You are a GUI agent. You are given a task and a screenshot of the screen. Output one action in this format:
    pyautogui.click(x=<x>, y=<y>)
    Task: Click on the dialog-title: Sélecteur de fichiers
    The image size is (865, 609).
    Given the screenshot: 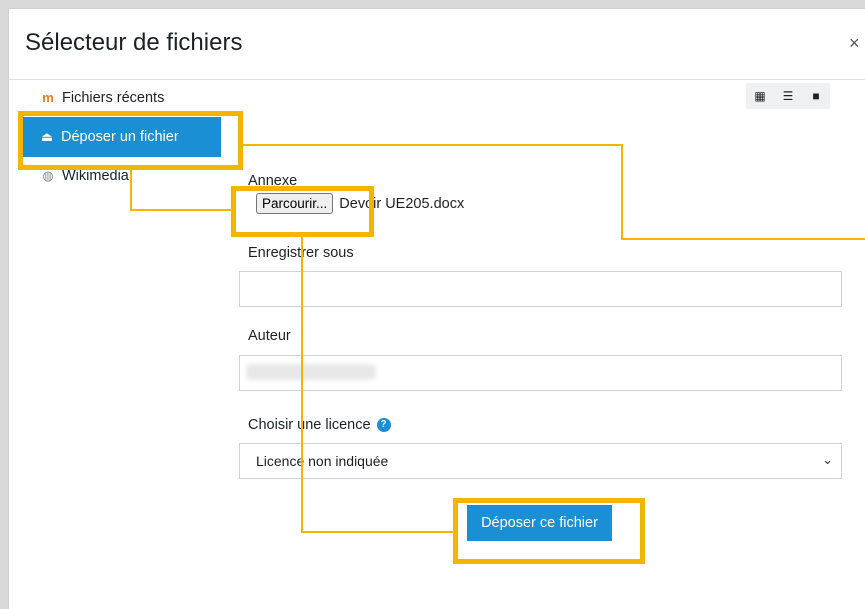 What is the action you would take?
    pyautogui.click(x=134, y=42)
    